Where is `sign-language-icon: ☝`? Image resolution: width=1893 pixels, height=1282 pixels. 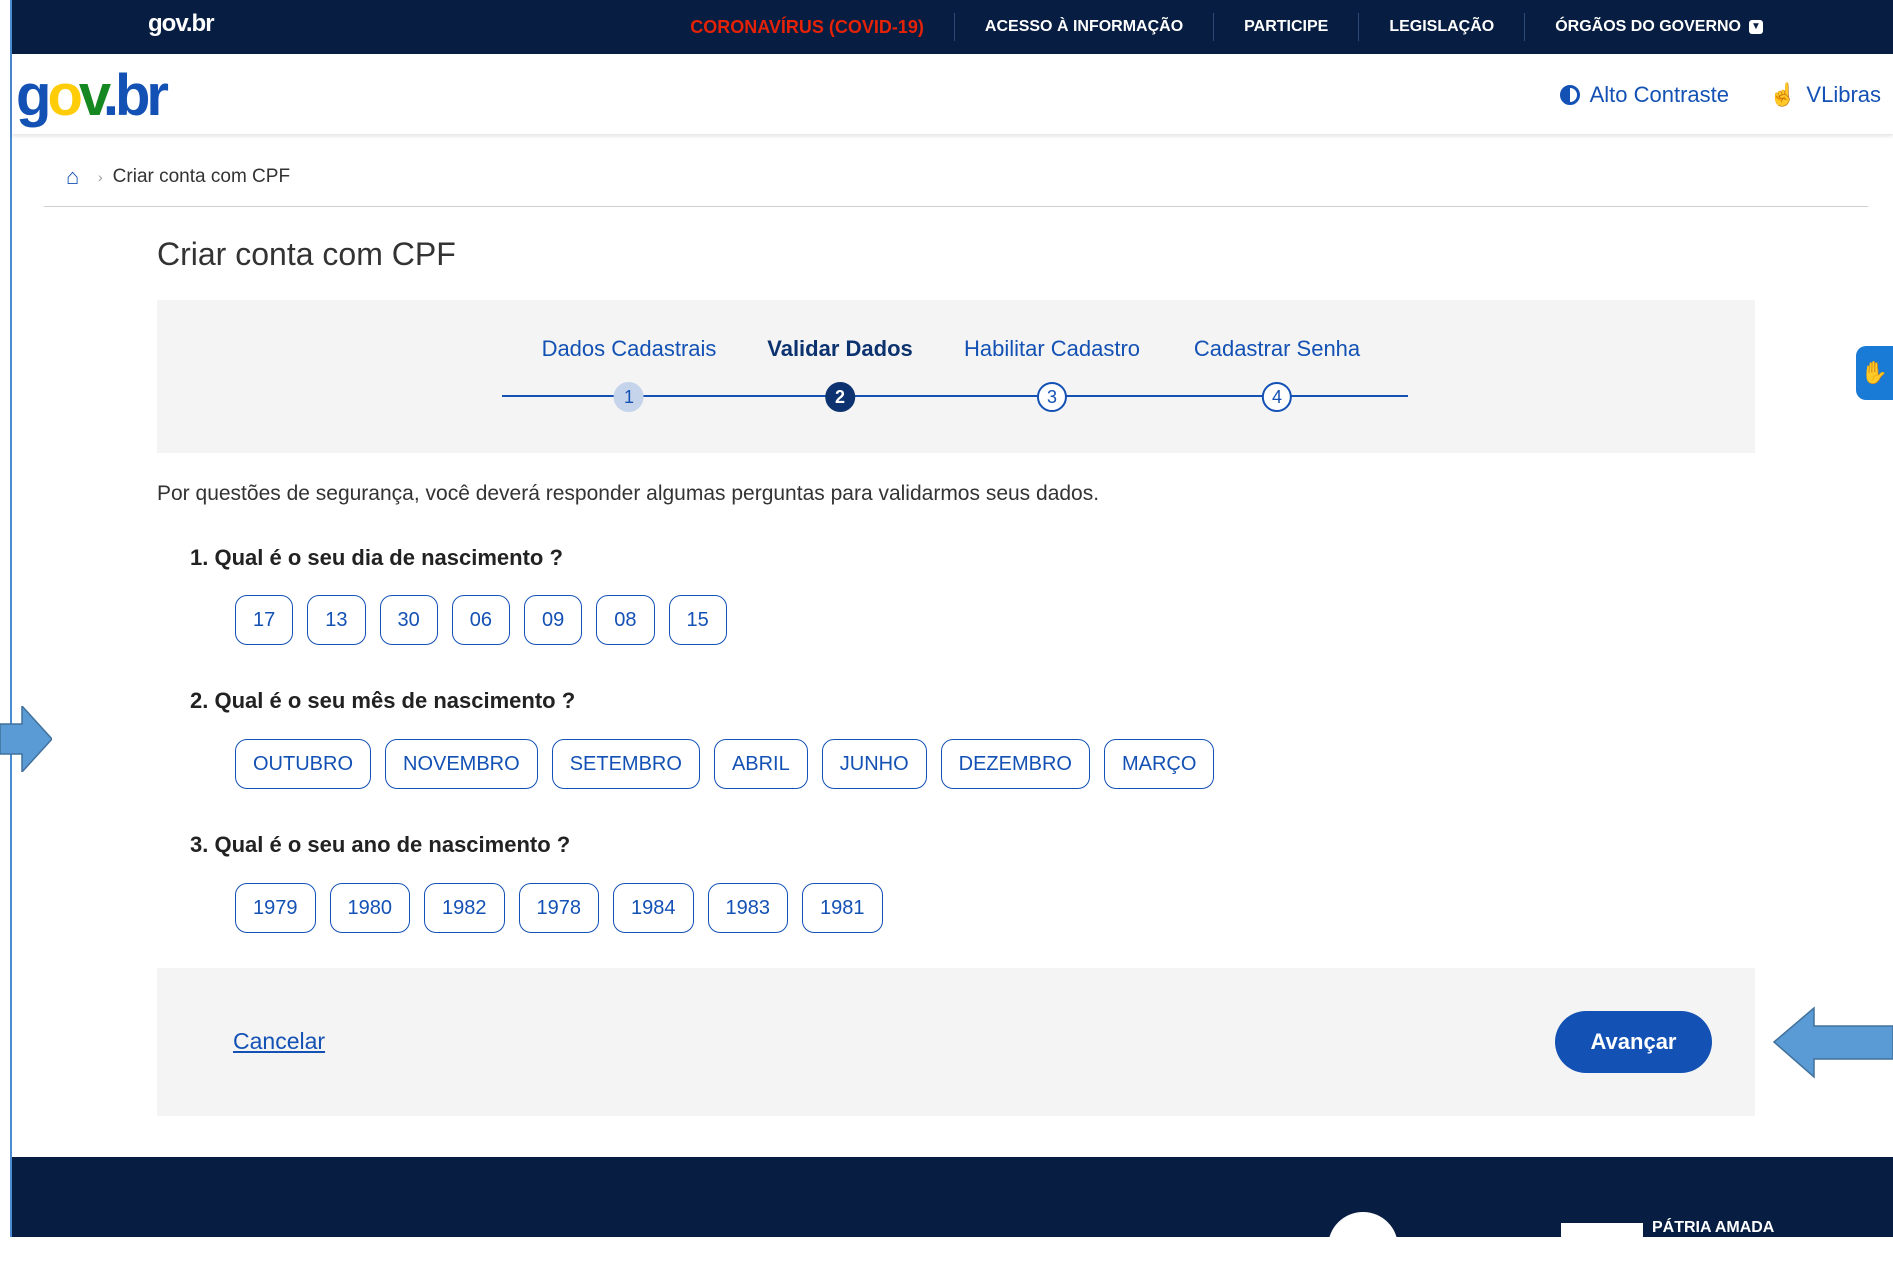
sign-language-icon: ☝ is located at coordinates (1783, 94).